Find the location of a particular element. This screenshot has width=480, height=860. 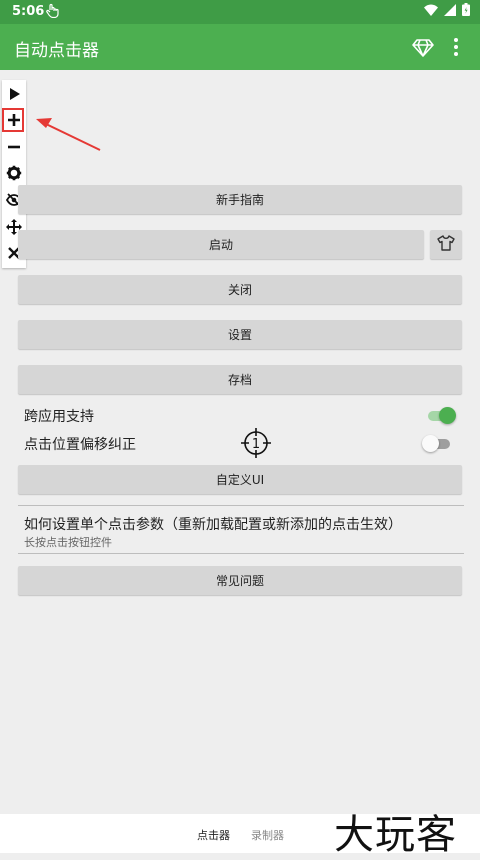

faq-button: 常见问题 is located at coordinates (240, 580).